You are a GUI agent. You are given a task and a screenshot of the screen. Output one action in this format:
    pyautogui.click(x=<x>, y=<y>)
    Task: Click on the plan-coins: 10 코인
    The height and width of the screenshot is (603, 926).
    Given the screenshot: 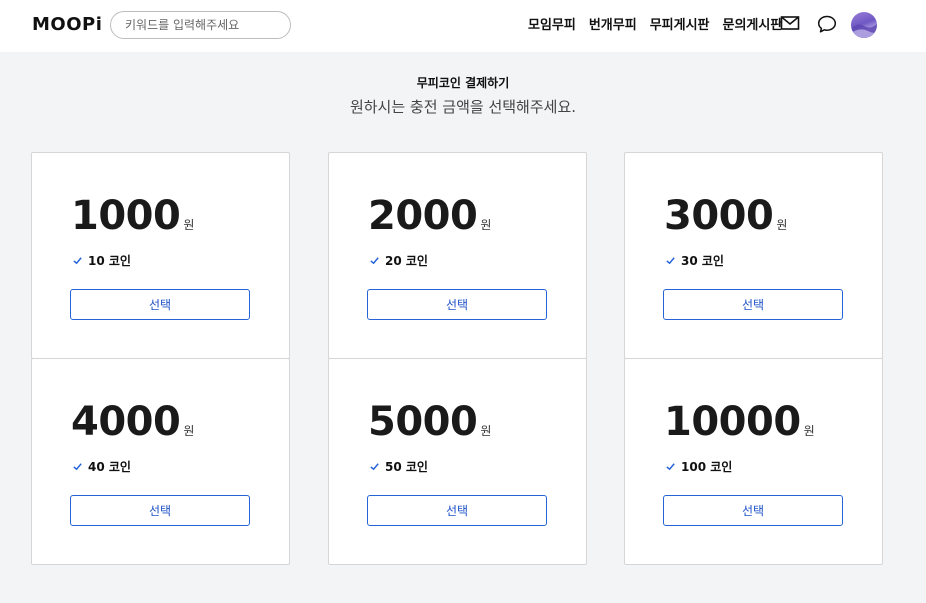 What is the action you would take?
    pyautogui.click(x=109, y=261)
    